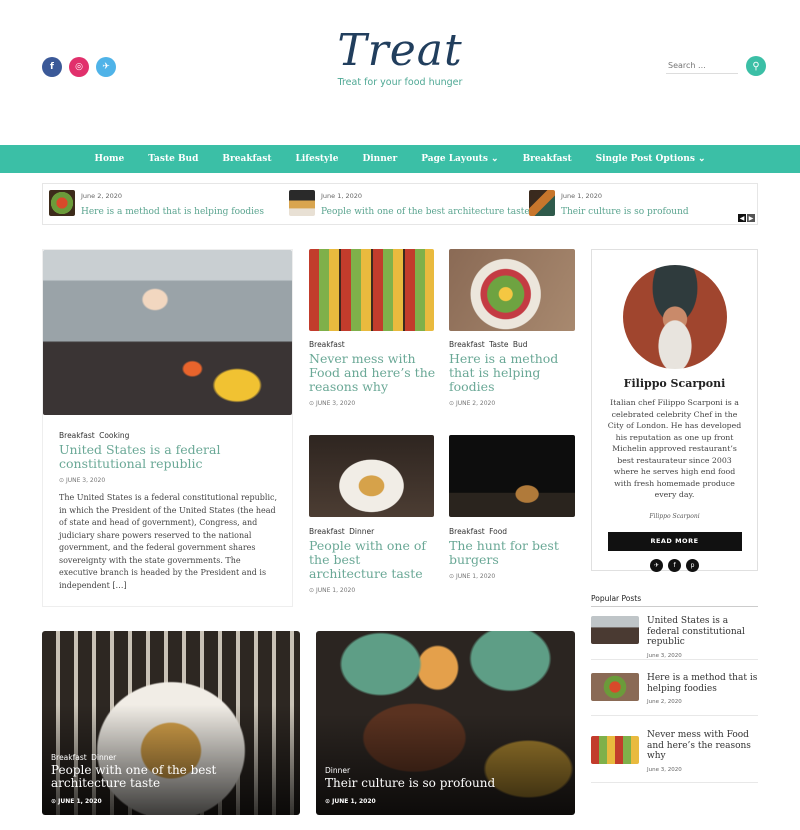 The height and width of the screenshot is (830, 800). I want to click on post-title: Their culture is so profound, so click(445, 783).